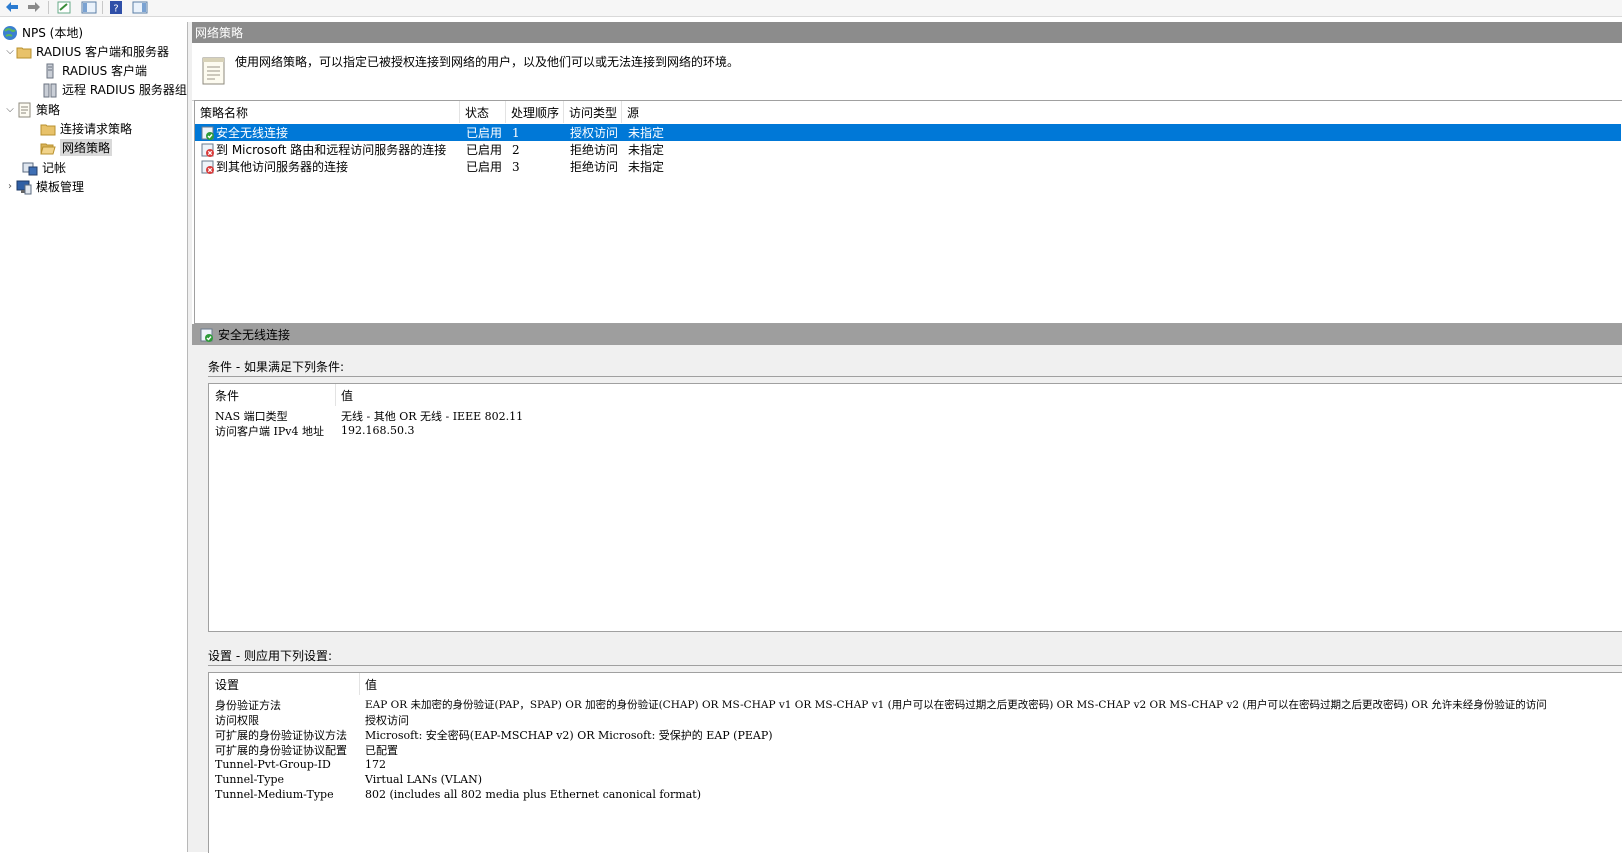 This screenshot has width=1622, height=853. I want to click on table-row: 到 Microsoft 路由和远程访问服务器的连接 已启用 2 拒绝访问 未指定, so click(908, 149).